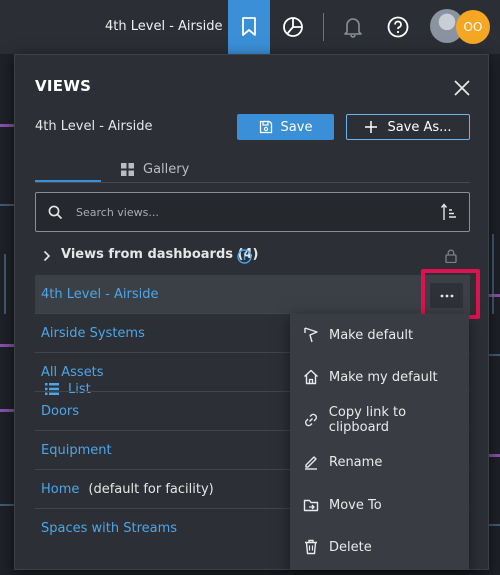  Describe the element at coordinates (311, 547) in the screenshot. I see `trash-icon` at that location.